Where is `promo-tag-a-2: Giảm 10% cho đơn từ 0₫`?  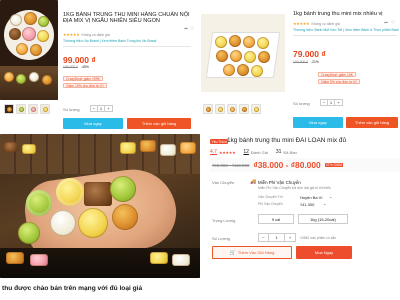 promo-tag-a-2: Giảm 10% cho đơn từ 0₫ is located at coordinates (85, 85).